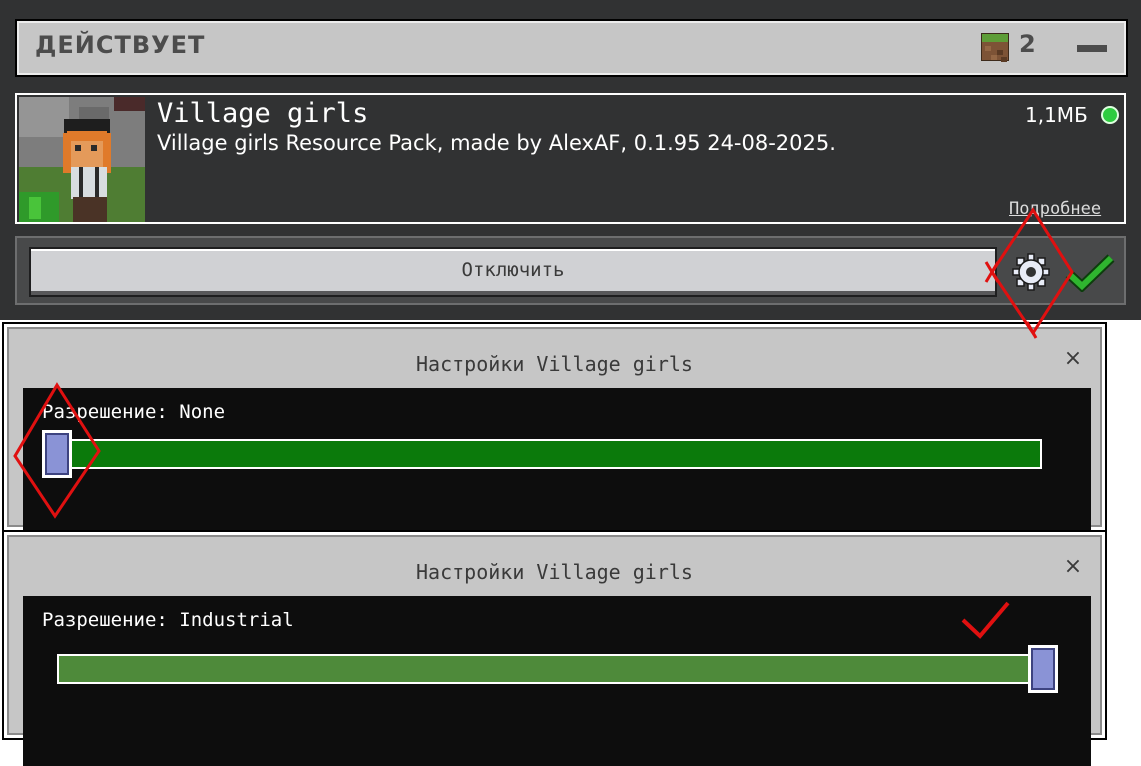  What do you see at coordinates (513, 272) in the screenshot?
I see `disable-button: Отключить` at bounding box center [513, 272].